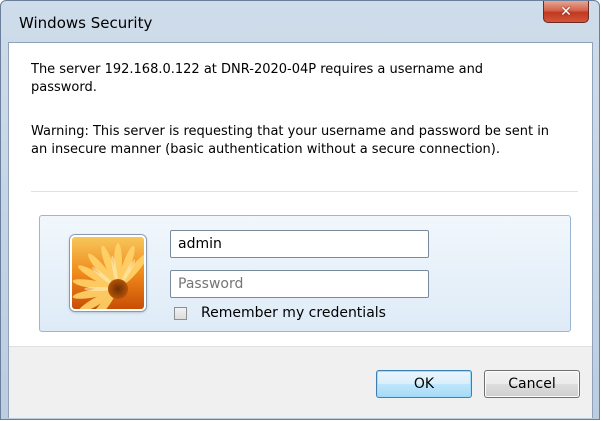 This screenshot has height=421, width=602. Describe the element at coordinates (532, 384) in the screenshot. I see `cancel-button: Cancel` at that location.